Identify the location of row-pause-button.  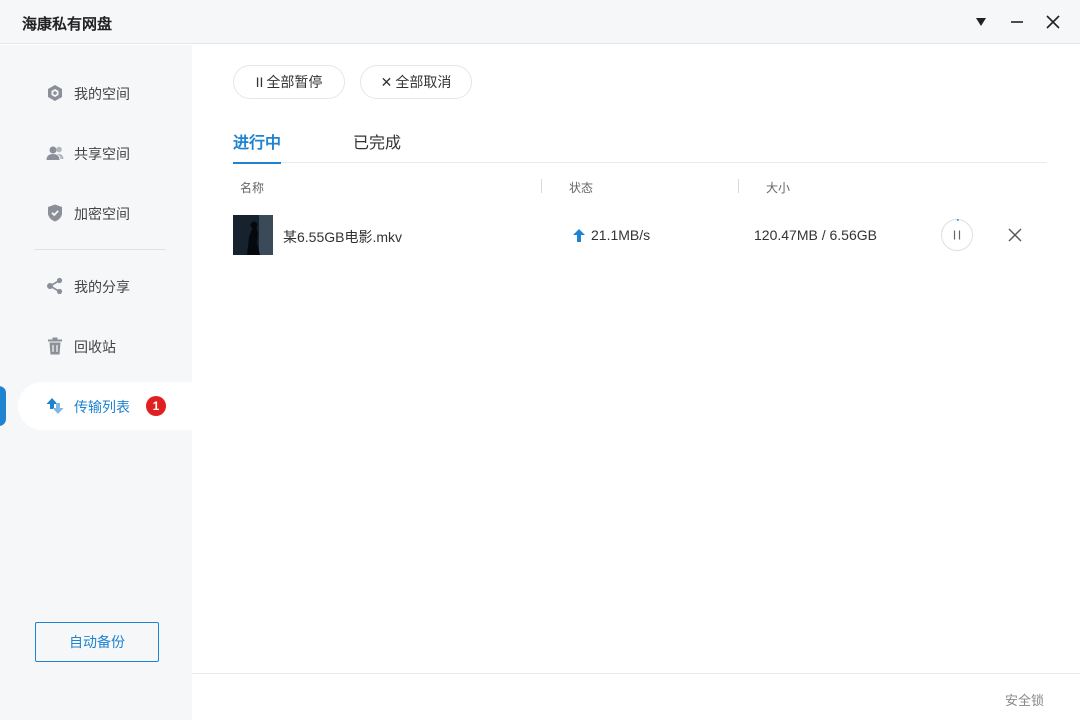
(957, 235).